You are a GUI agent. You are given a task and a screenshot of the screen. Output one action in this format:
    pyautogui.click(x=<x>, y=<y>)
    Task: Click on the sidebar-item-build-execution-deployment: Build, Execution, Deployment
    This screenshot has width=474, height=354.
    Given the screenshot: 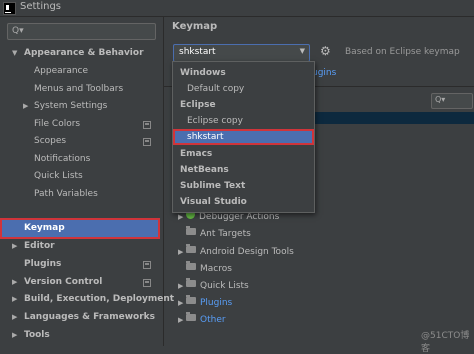 What is the action you would take?
    pyautogui.click(x=99, y=299)
    